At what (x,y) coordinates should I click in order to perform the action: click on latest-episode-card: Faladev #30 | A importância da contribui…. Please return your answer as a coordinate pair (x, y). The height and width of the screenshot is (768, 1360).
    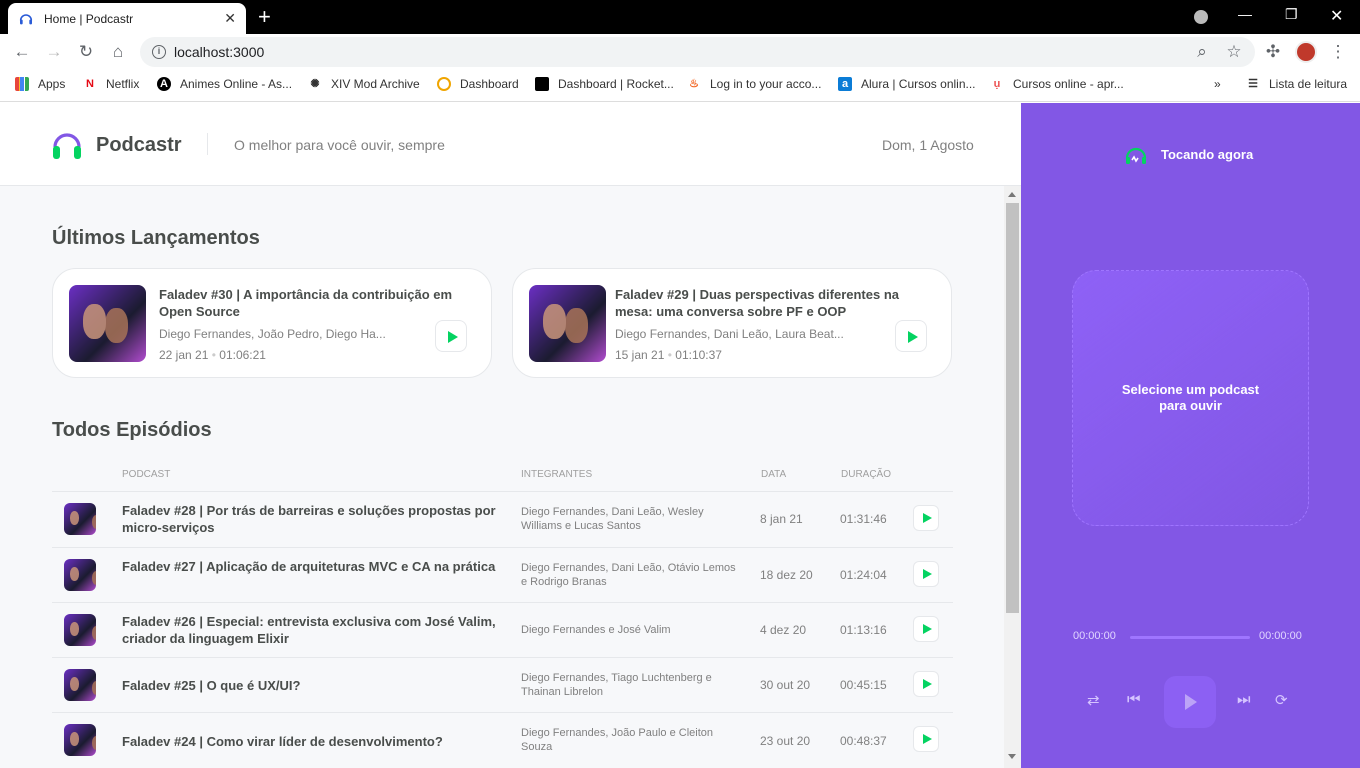
    Looking at the image, I should click on (272, 323).